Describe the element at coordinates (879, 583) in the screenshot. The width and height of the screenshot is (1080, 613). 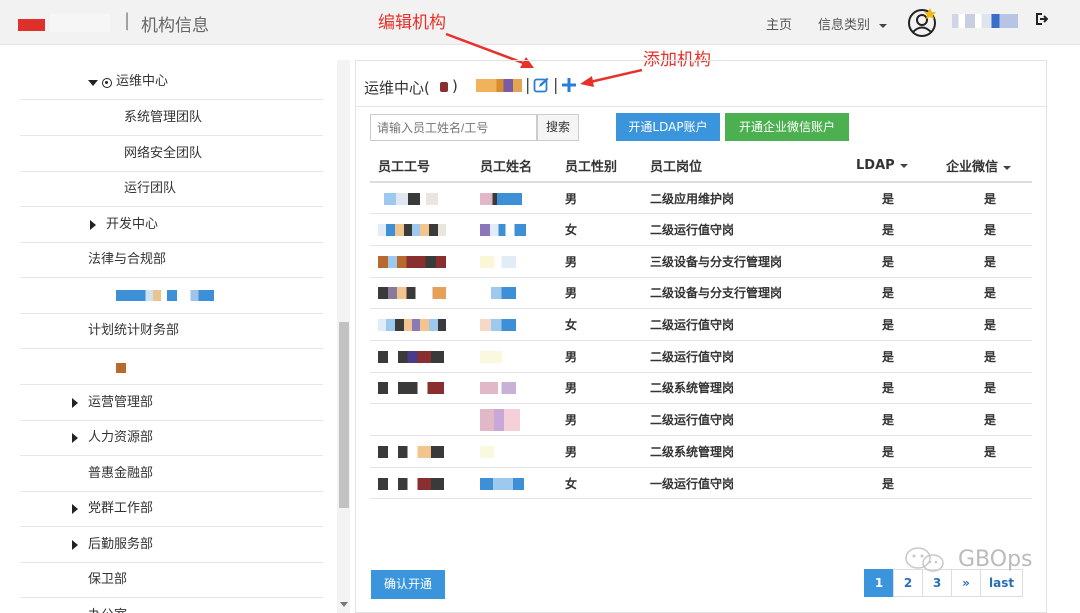
I see `page-1-button: 1` at that location.